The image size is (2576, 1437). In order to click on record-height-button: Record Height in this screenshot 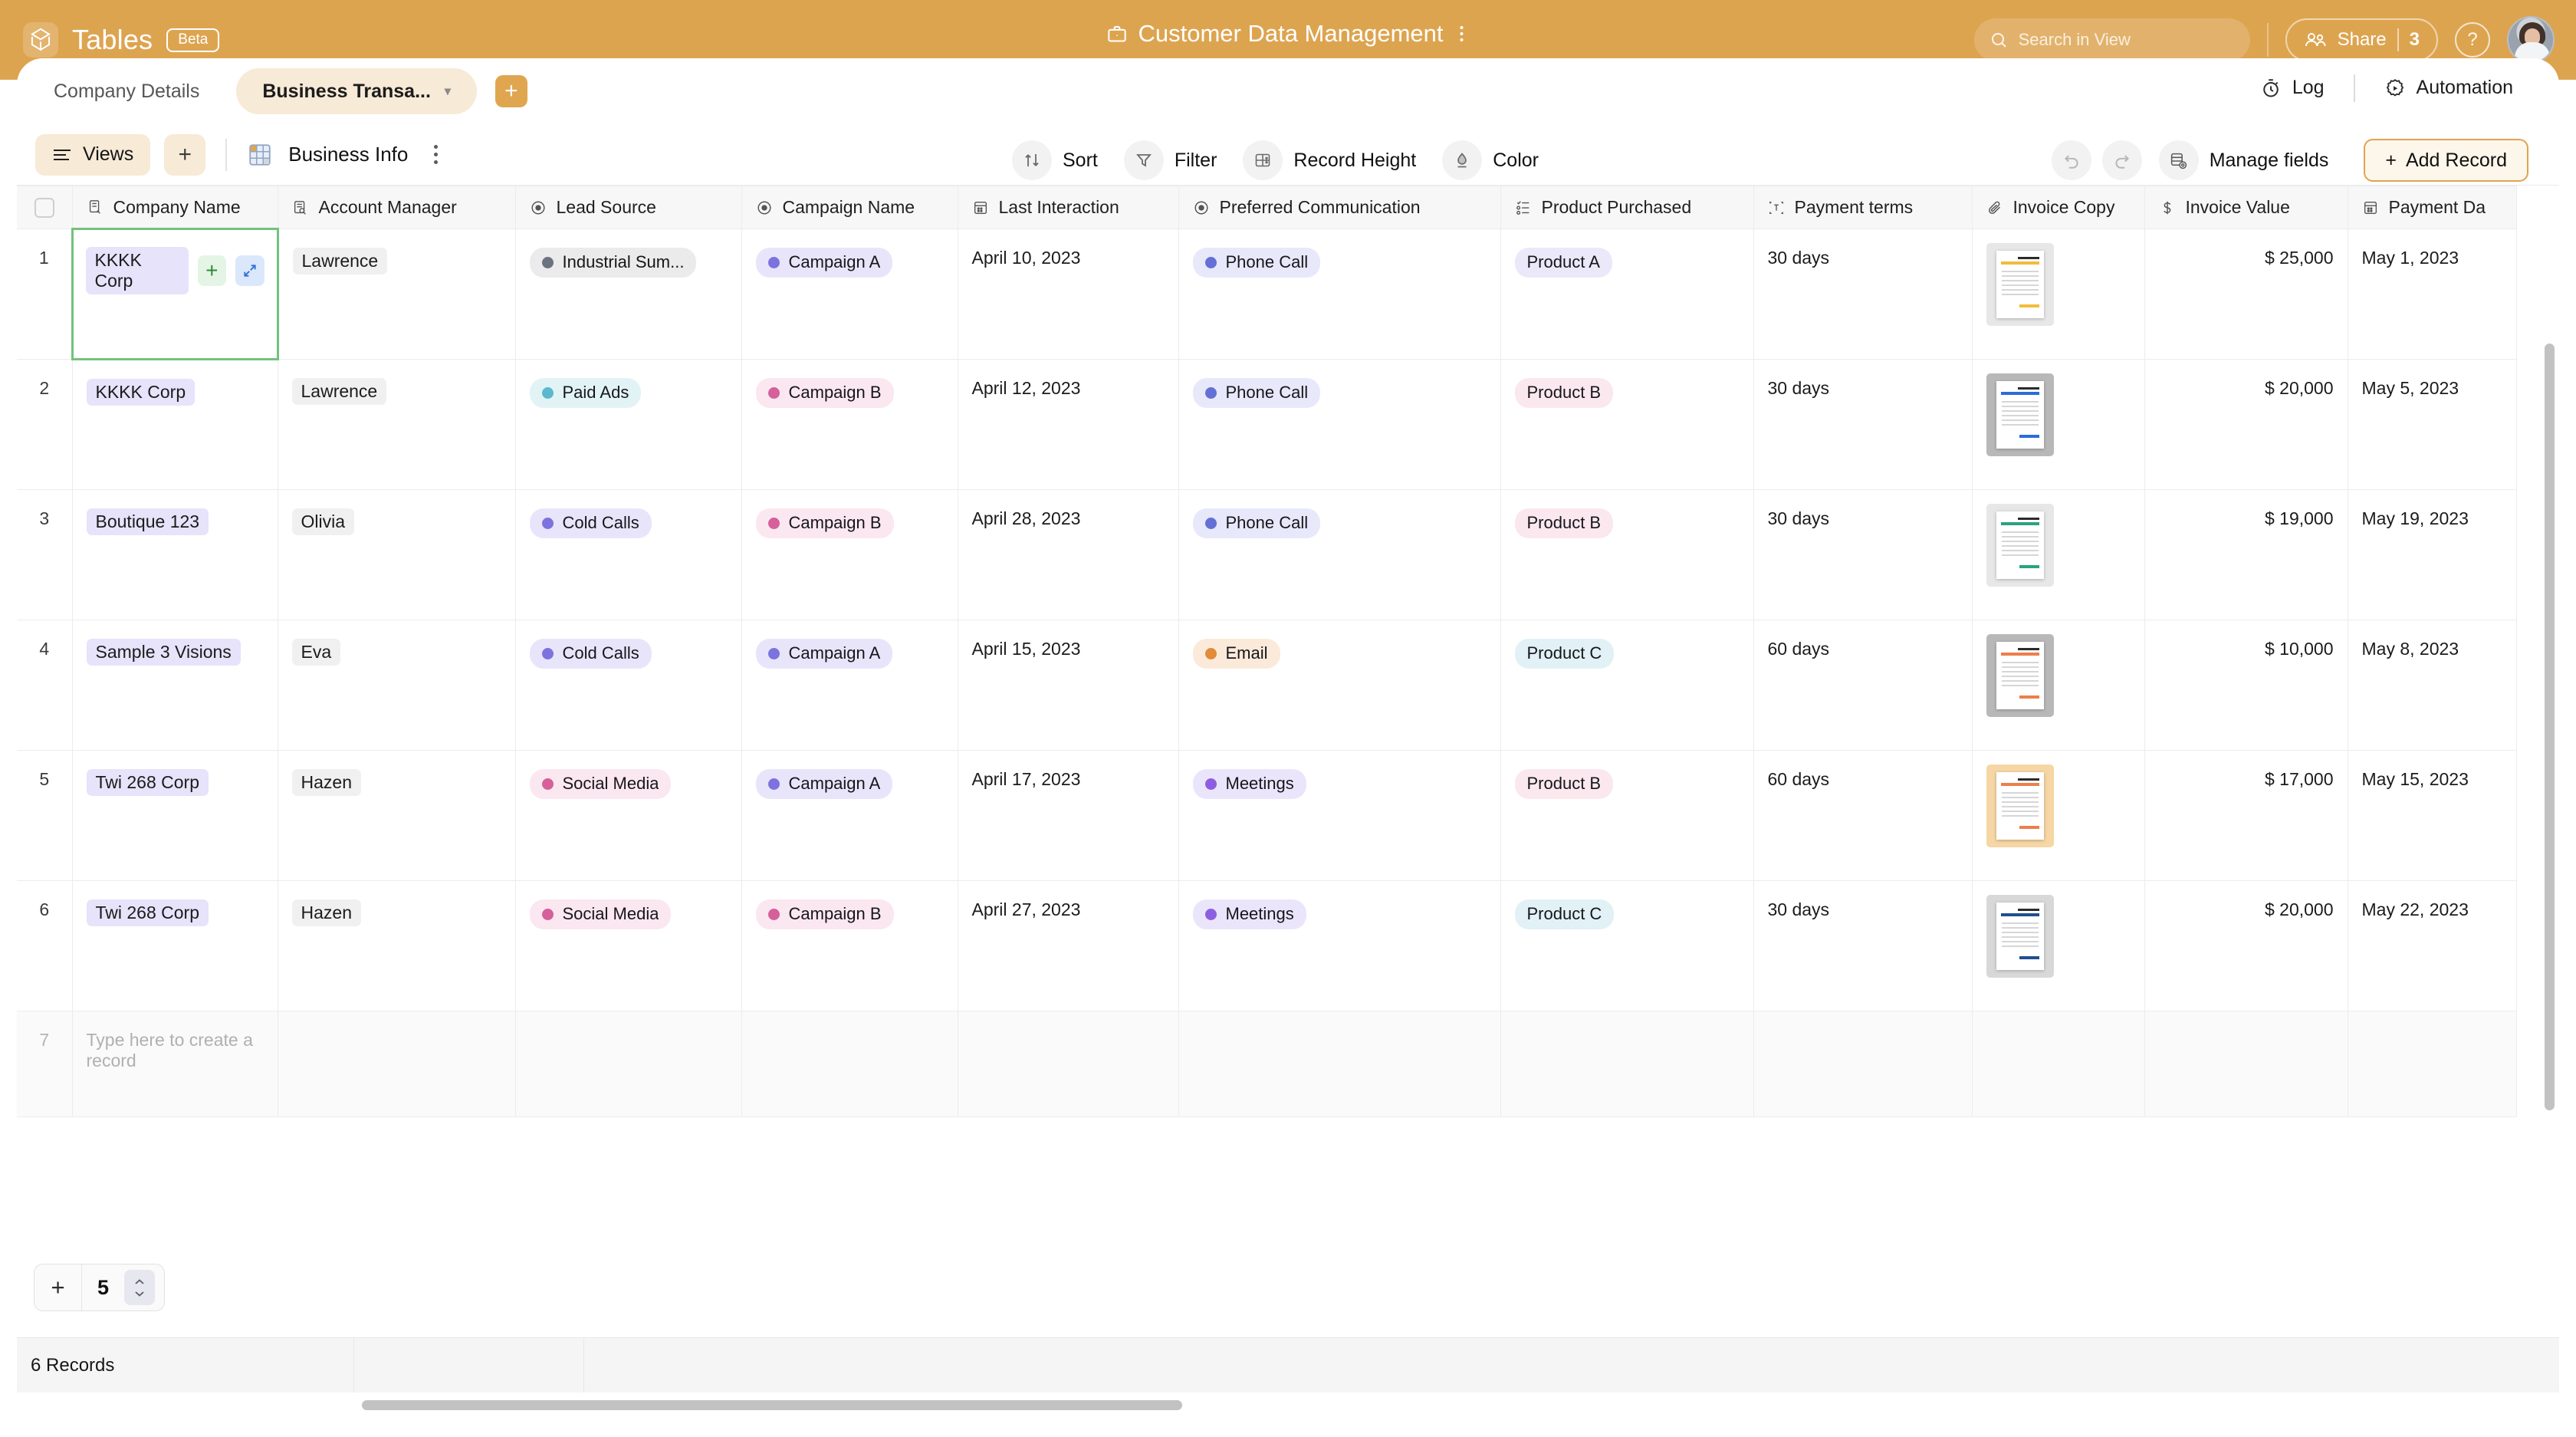, I will do `click(1332, 160)`.